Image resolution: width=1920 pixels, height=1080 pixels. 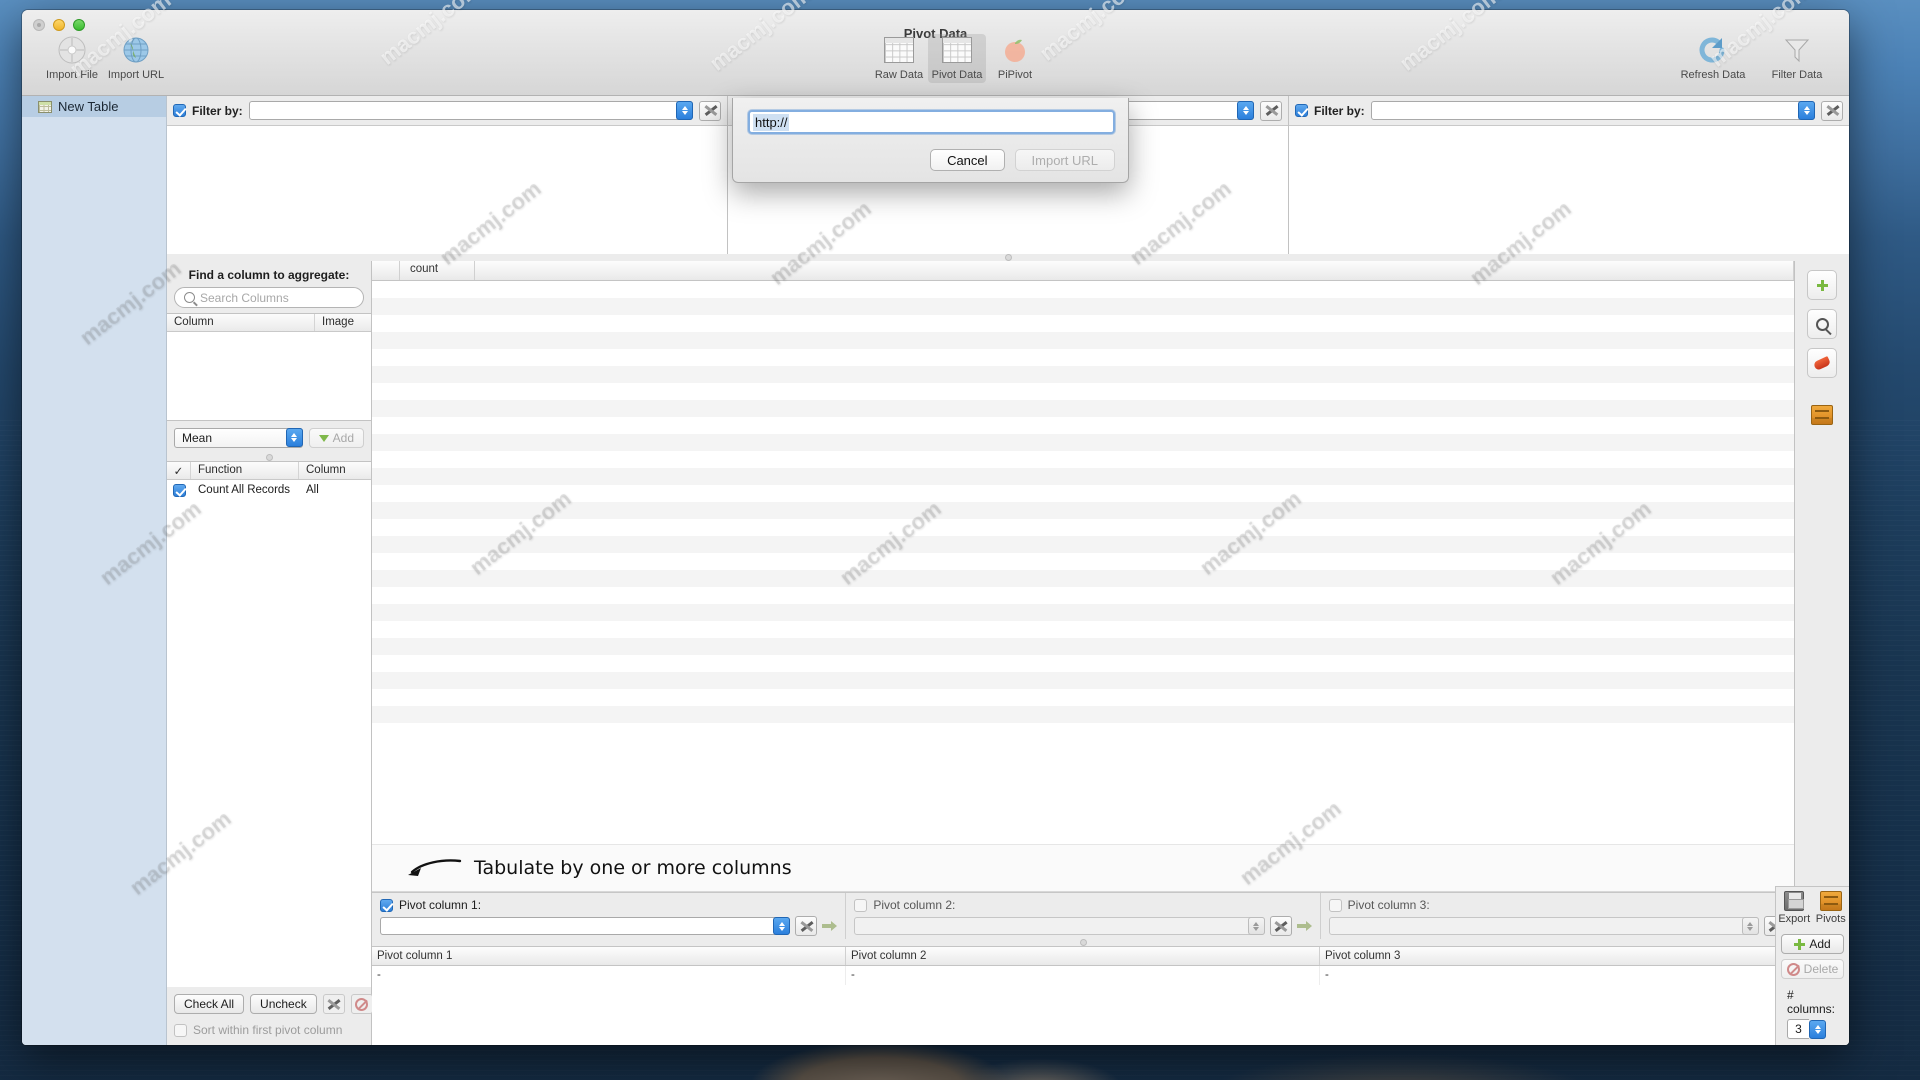 I want to click on aggregate-tools-button, so click(x=333, y=1004).